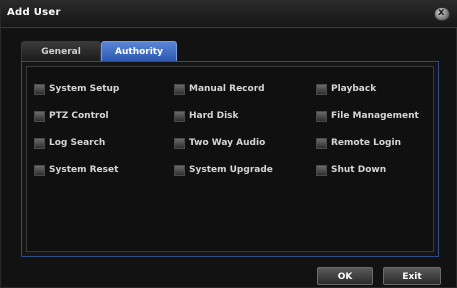  I want to click on permission-item: System Reset, so click(76, 170).